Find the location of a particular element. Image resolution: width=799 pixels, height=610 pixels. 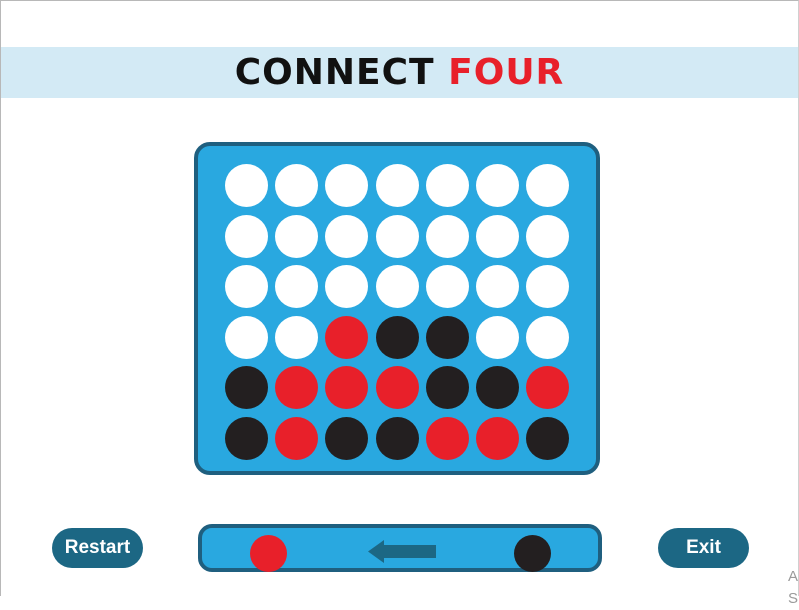

board-cell-r6-c2 is located at coordinates (297, 438).